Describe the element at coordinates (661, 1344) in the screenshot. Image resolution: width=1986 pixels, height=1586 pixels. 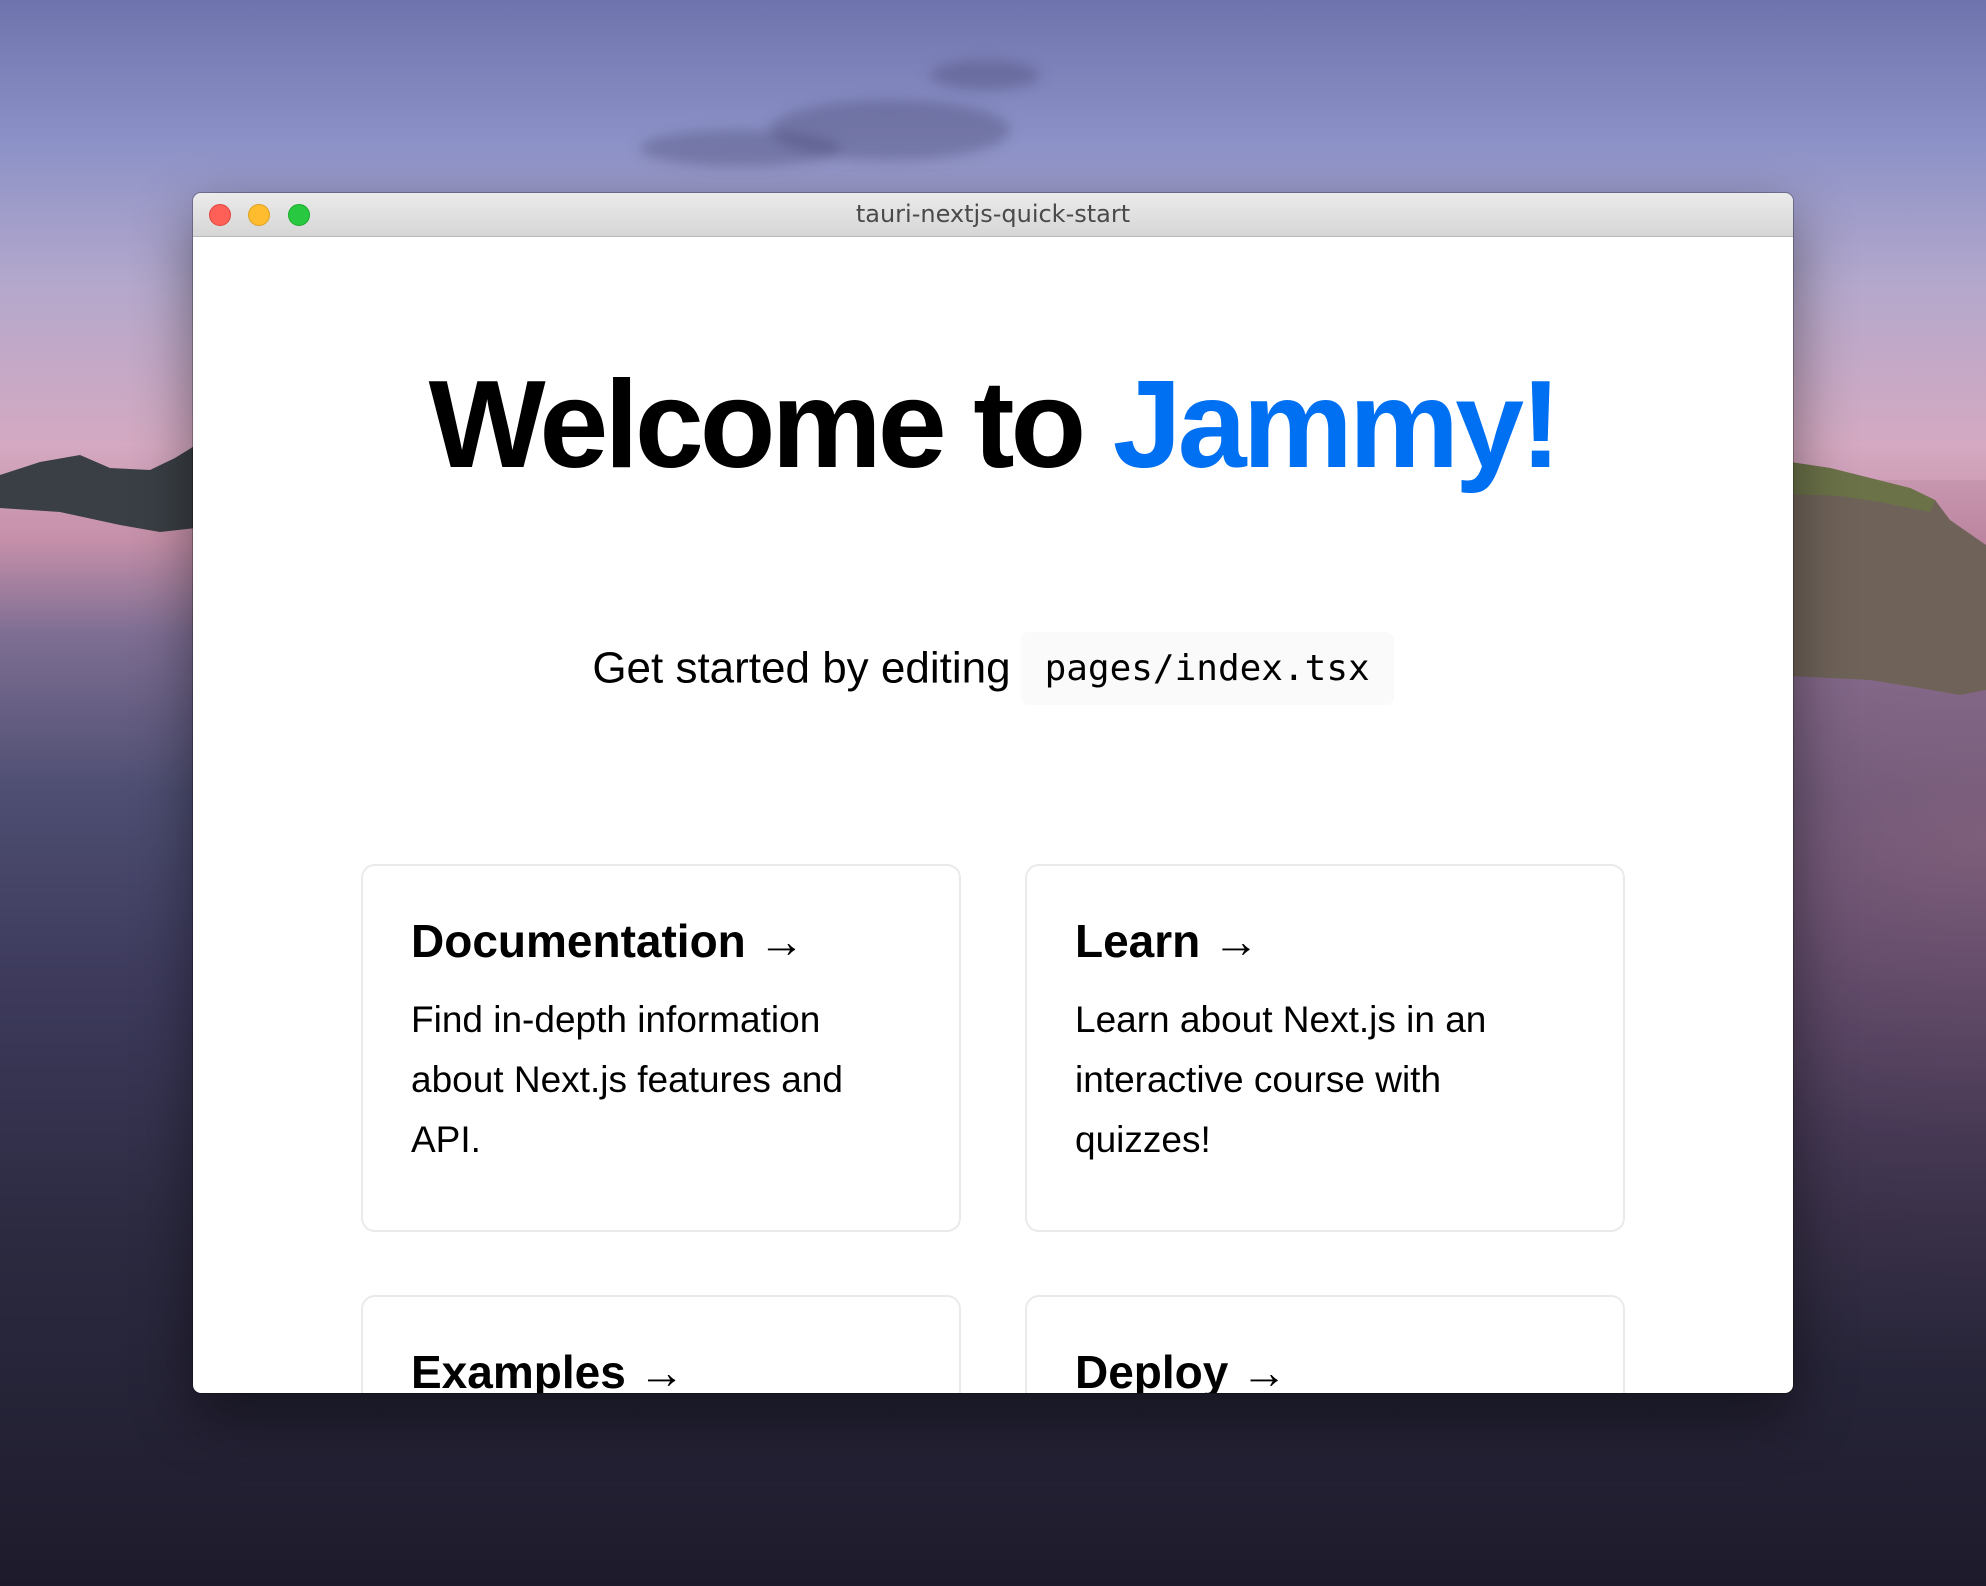
I see `card-examples: Examples →` at that location.